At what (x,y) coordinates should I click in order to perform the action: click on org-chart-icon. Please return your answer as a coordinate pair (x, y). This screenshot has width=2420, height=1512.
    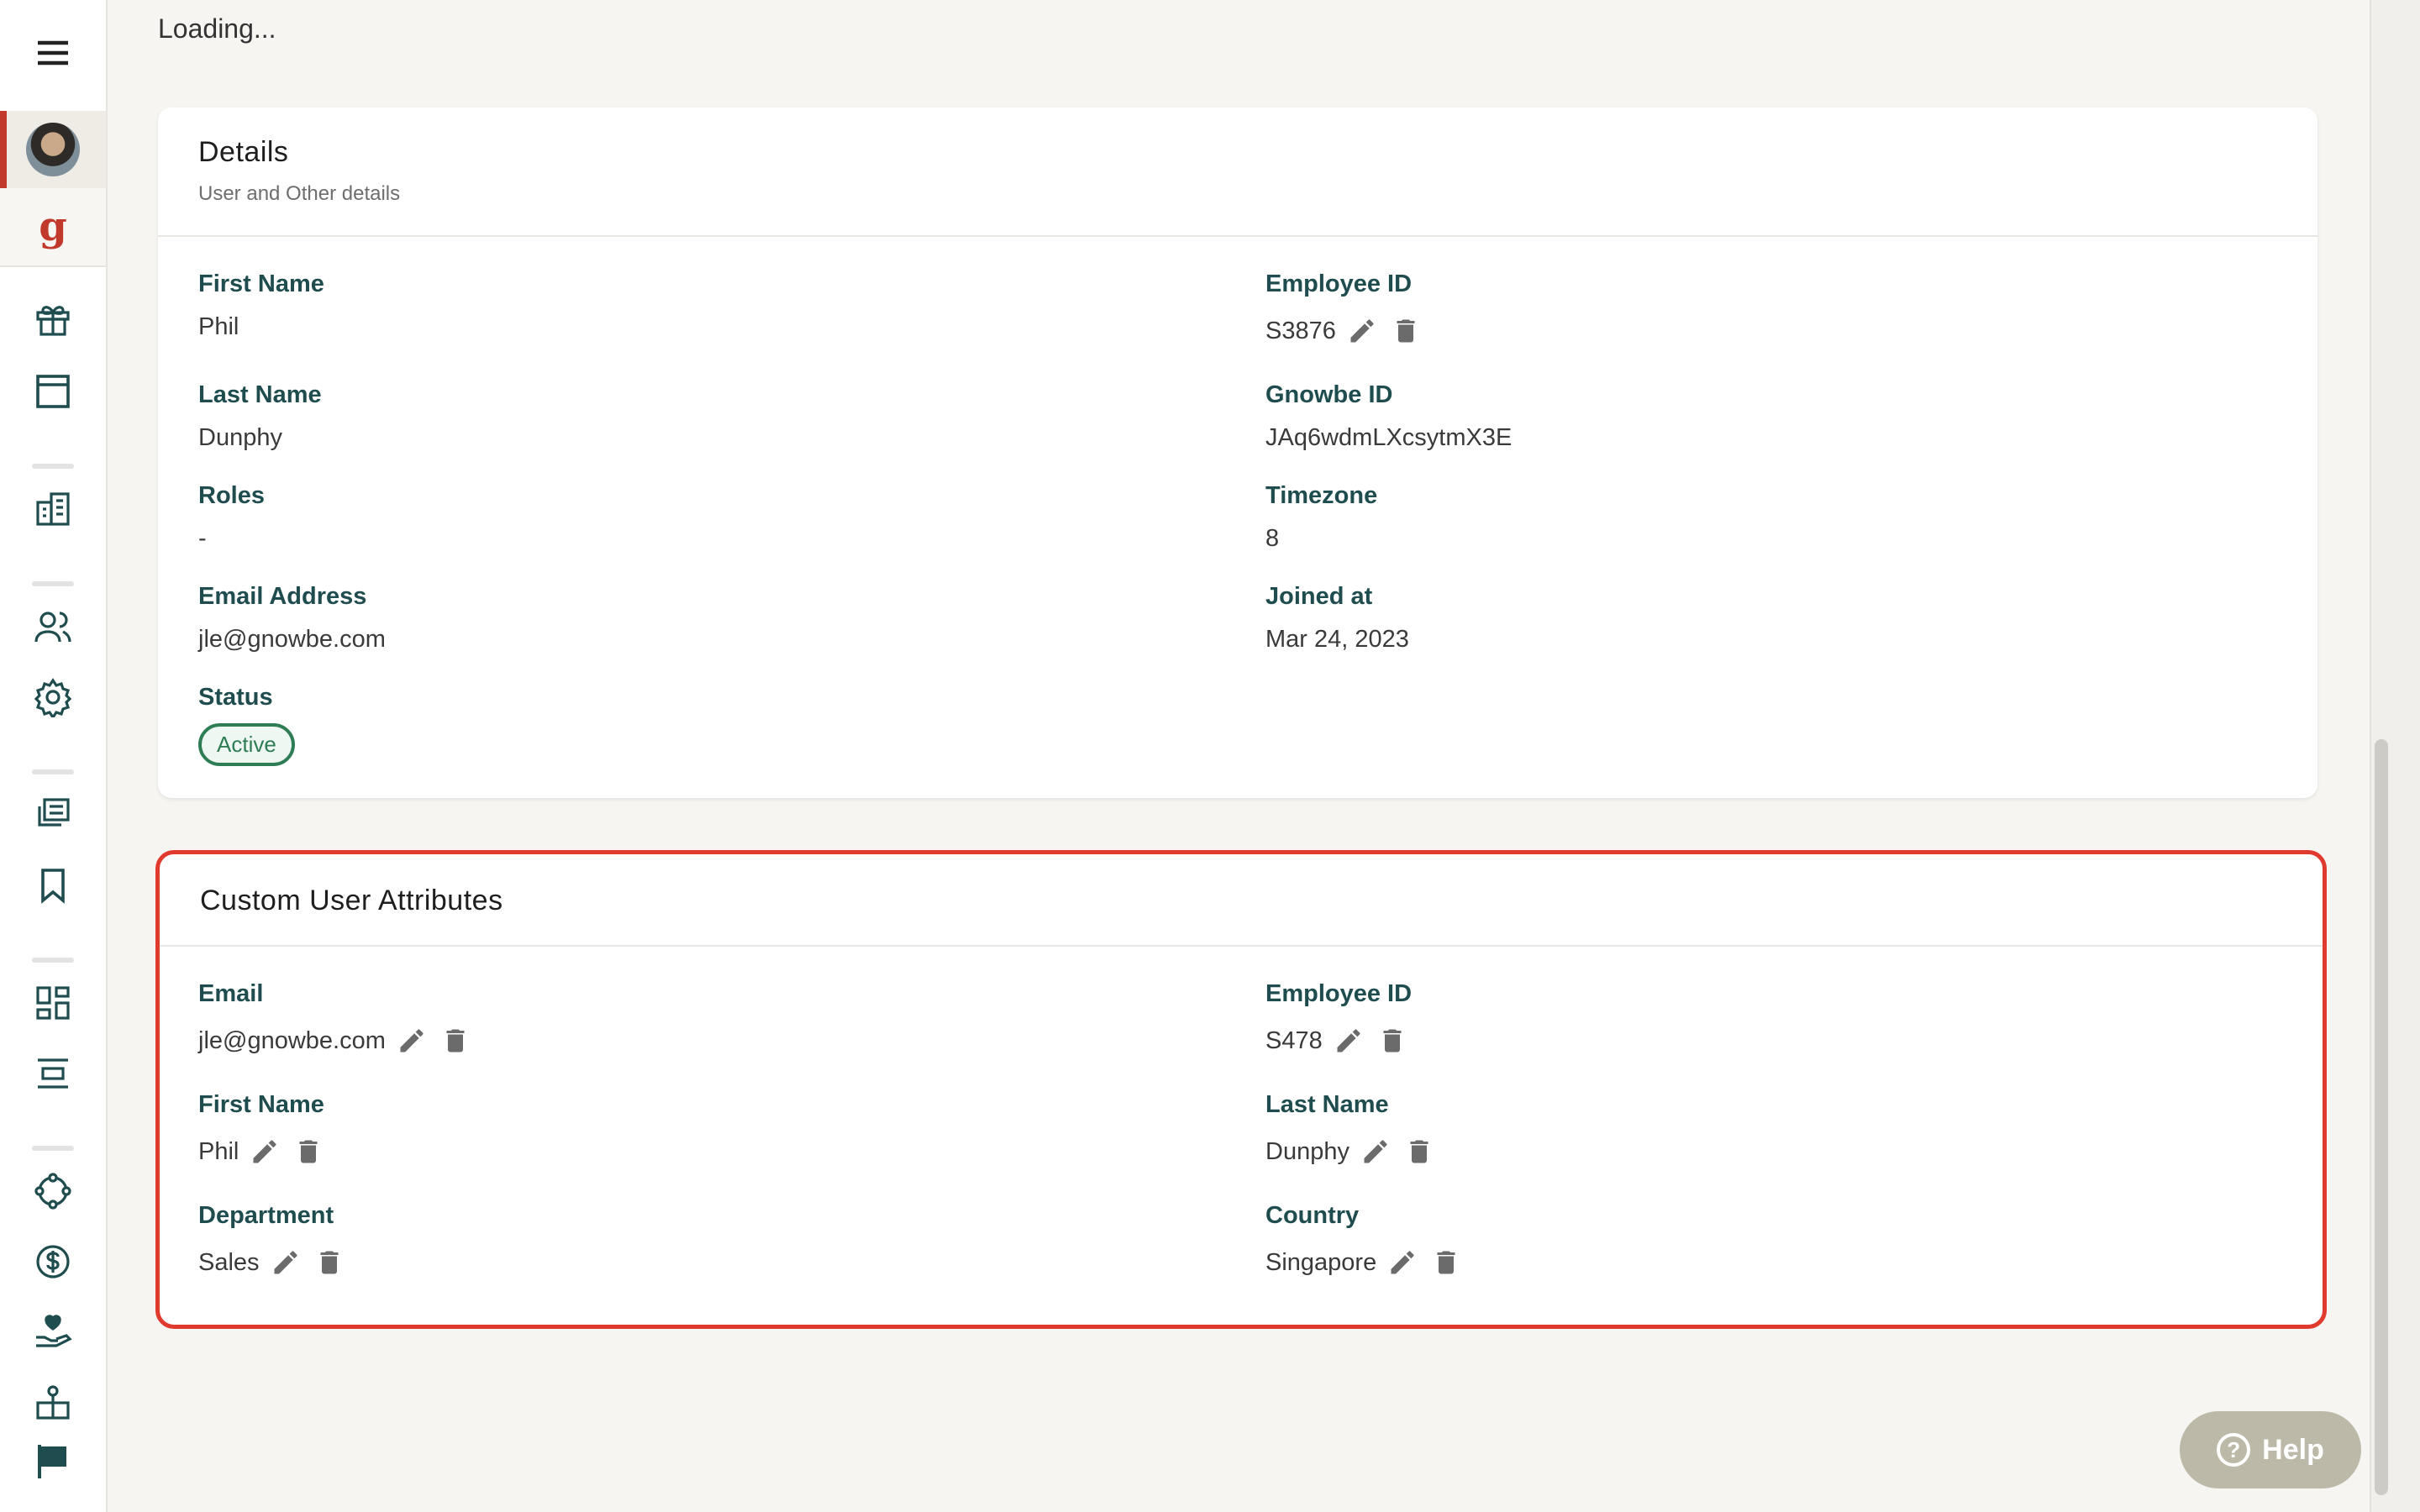
    Looking at the image, I should click on (53, 1402).